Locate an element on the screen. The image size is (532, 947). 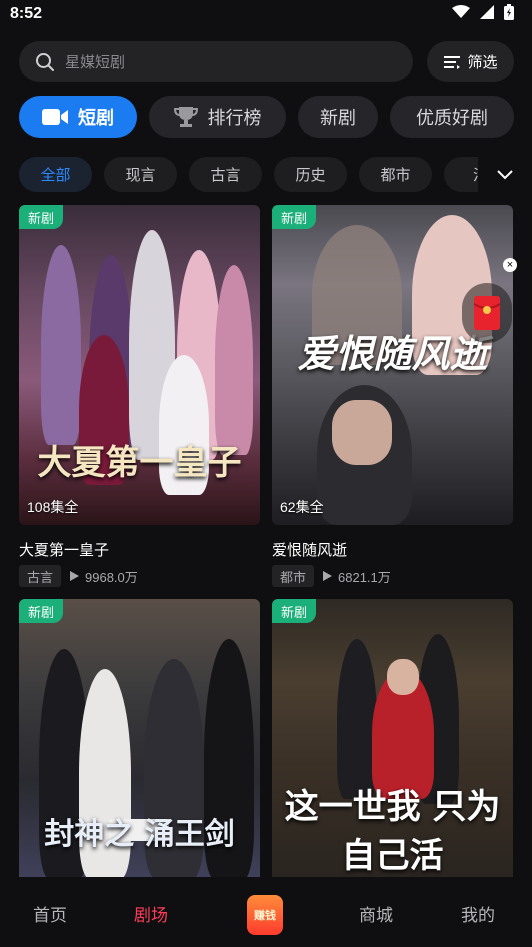
tab-quality-drama-label: 优质好剧 is located at coordinates (452, 118).